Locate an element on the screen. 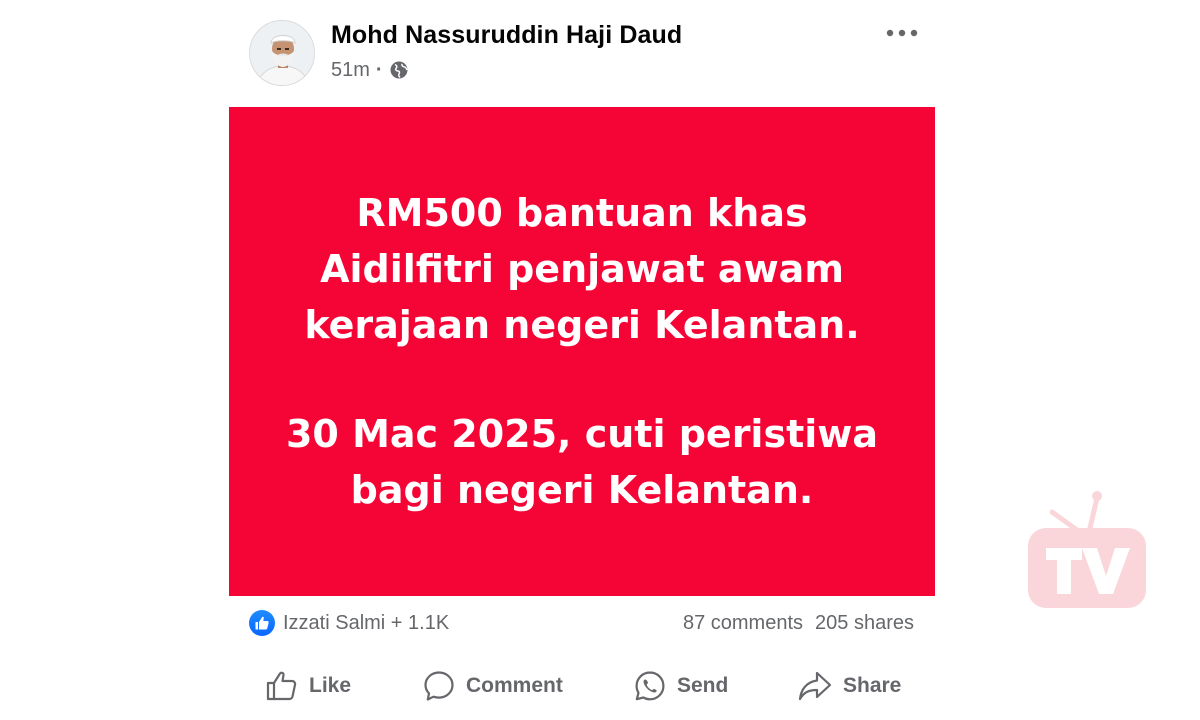 This screenshot has height=720, width=1200. share-button: Share is located at coordinates (849, 686).